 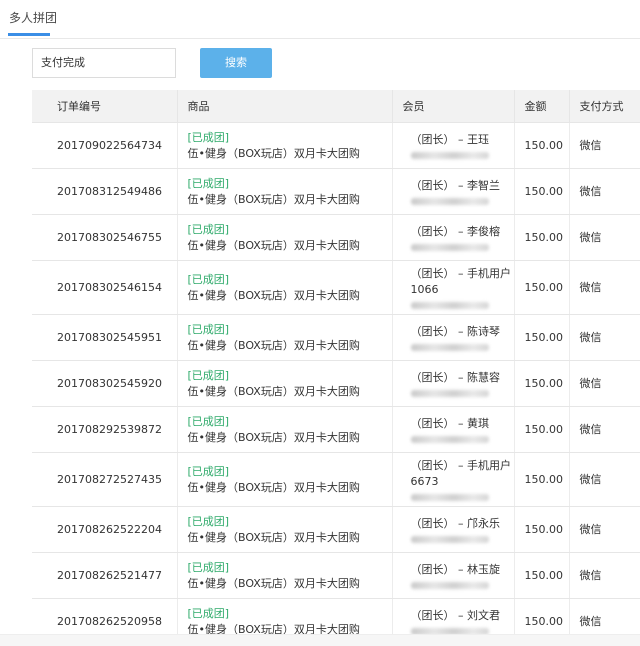 What do you see at coordinates (453, 287) in the screenshot?
I see `member-cell: （团长） – 手机用户1066` at bounding box center [453, 287].